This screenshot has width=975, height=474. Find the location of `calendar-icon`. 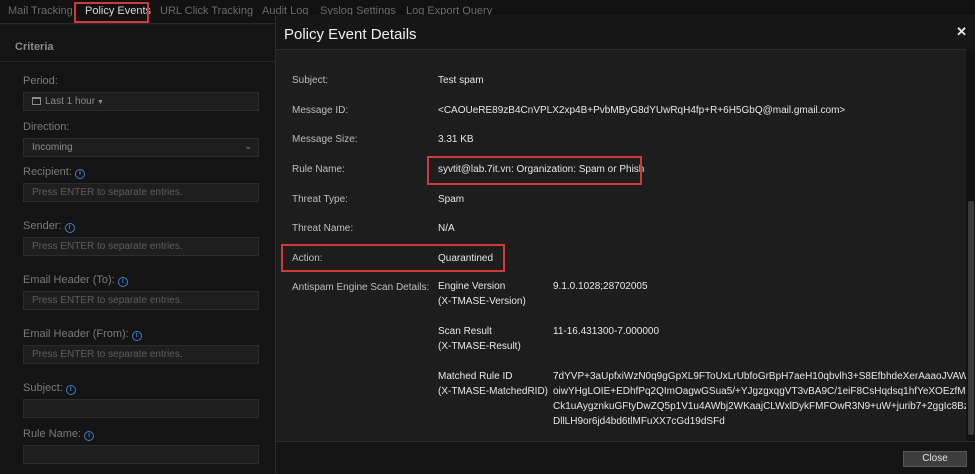

calendar-icon is located at coordinates (36, 101).